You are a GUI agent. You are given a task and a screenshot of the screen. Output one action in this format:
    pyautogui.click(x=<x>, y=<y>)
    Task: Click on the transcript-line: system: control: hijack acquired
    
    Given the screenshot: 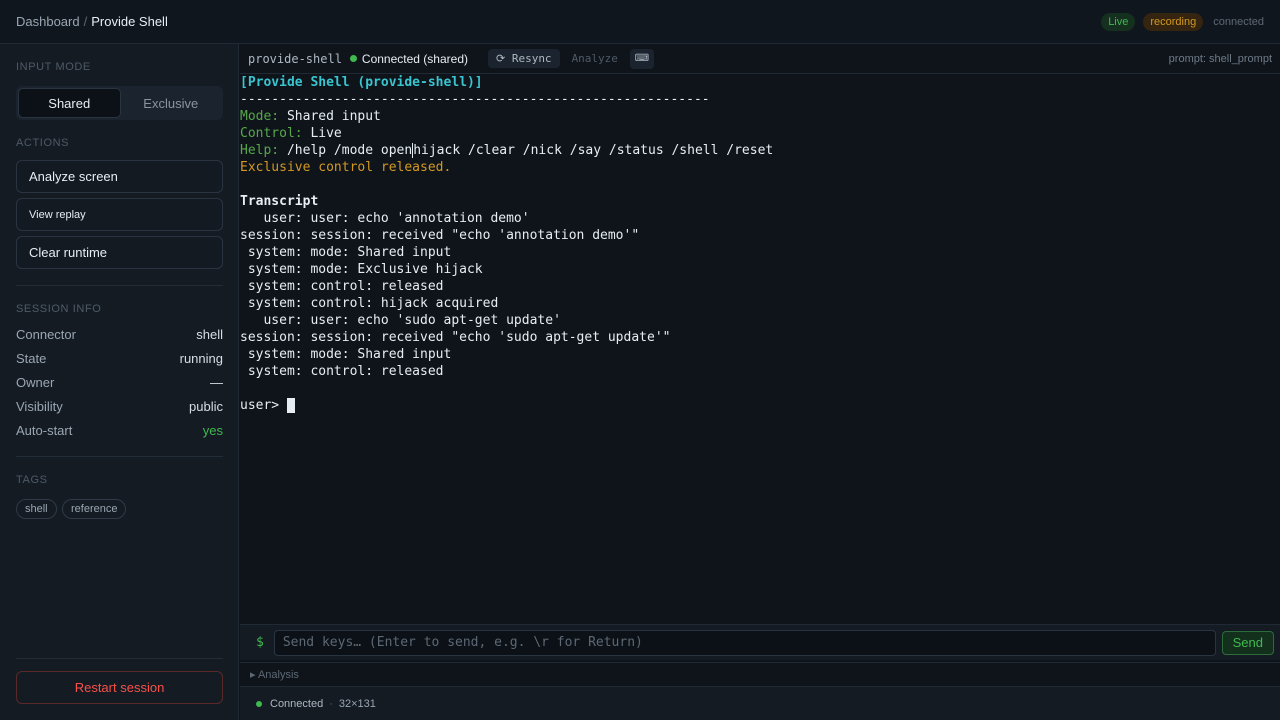 What is the action you would take?
    pyautogui.click(x=369, y=303)
    